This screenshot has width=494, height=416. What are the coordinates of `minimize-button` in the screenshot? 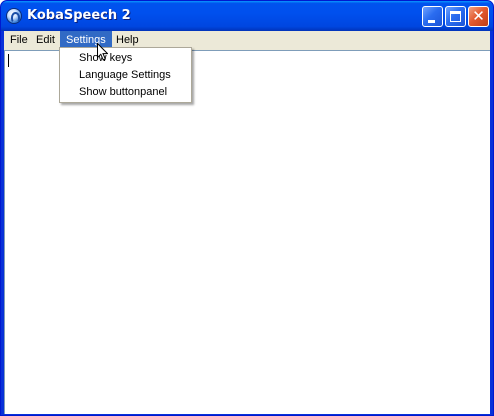 It's located at (432, 16).